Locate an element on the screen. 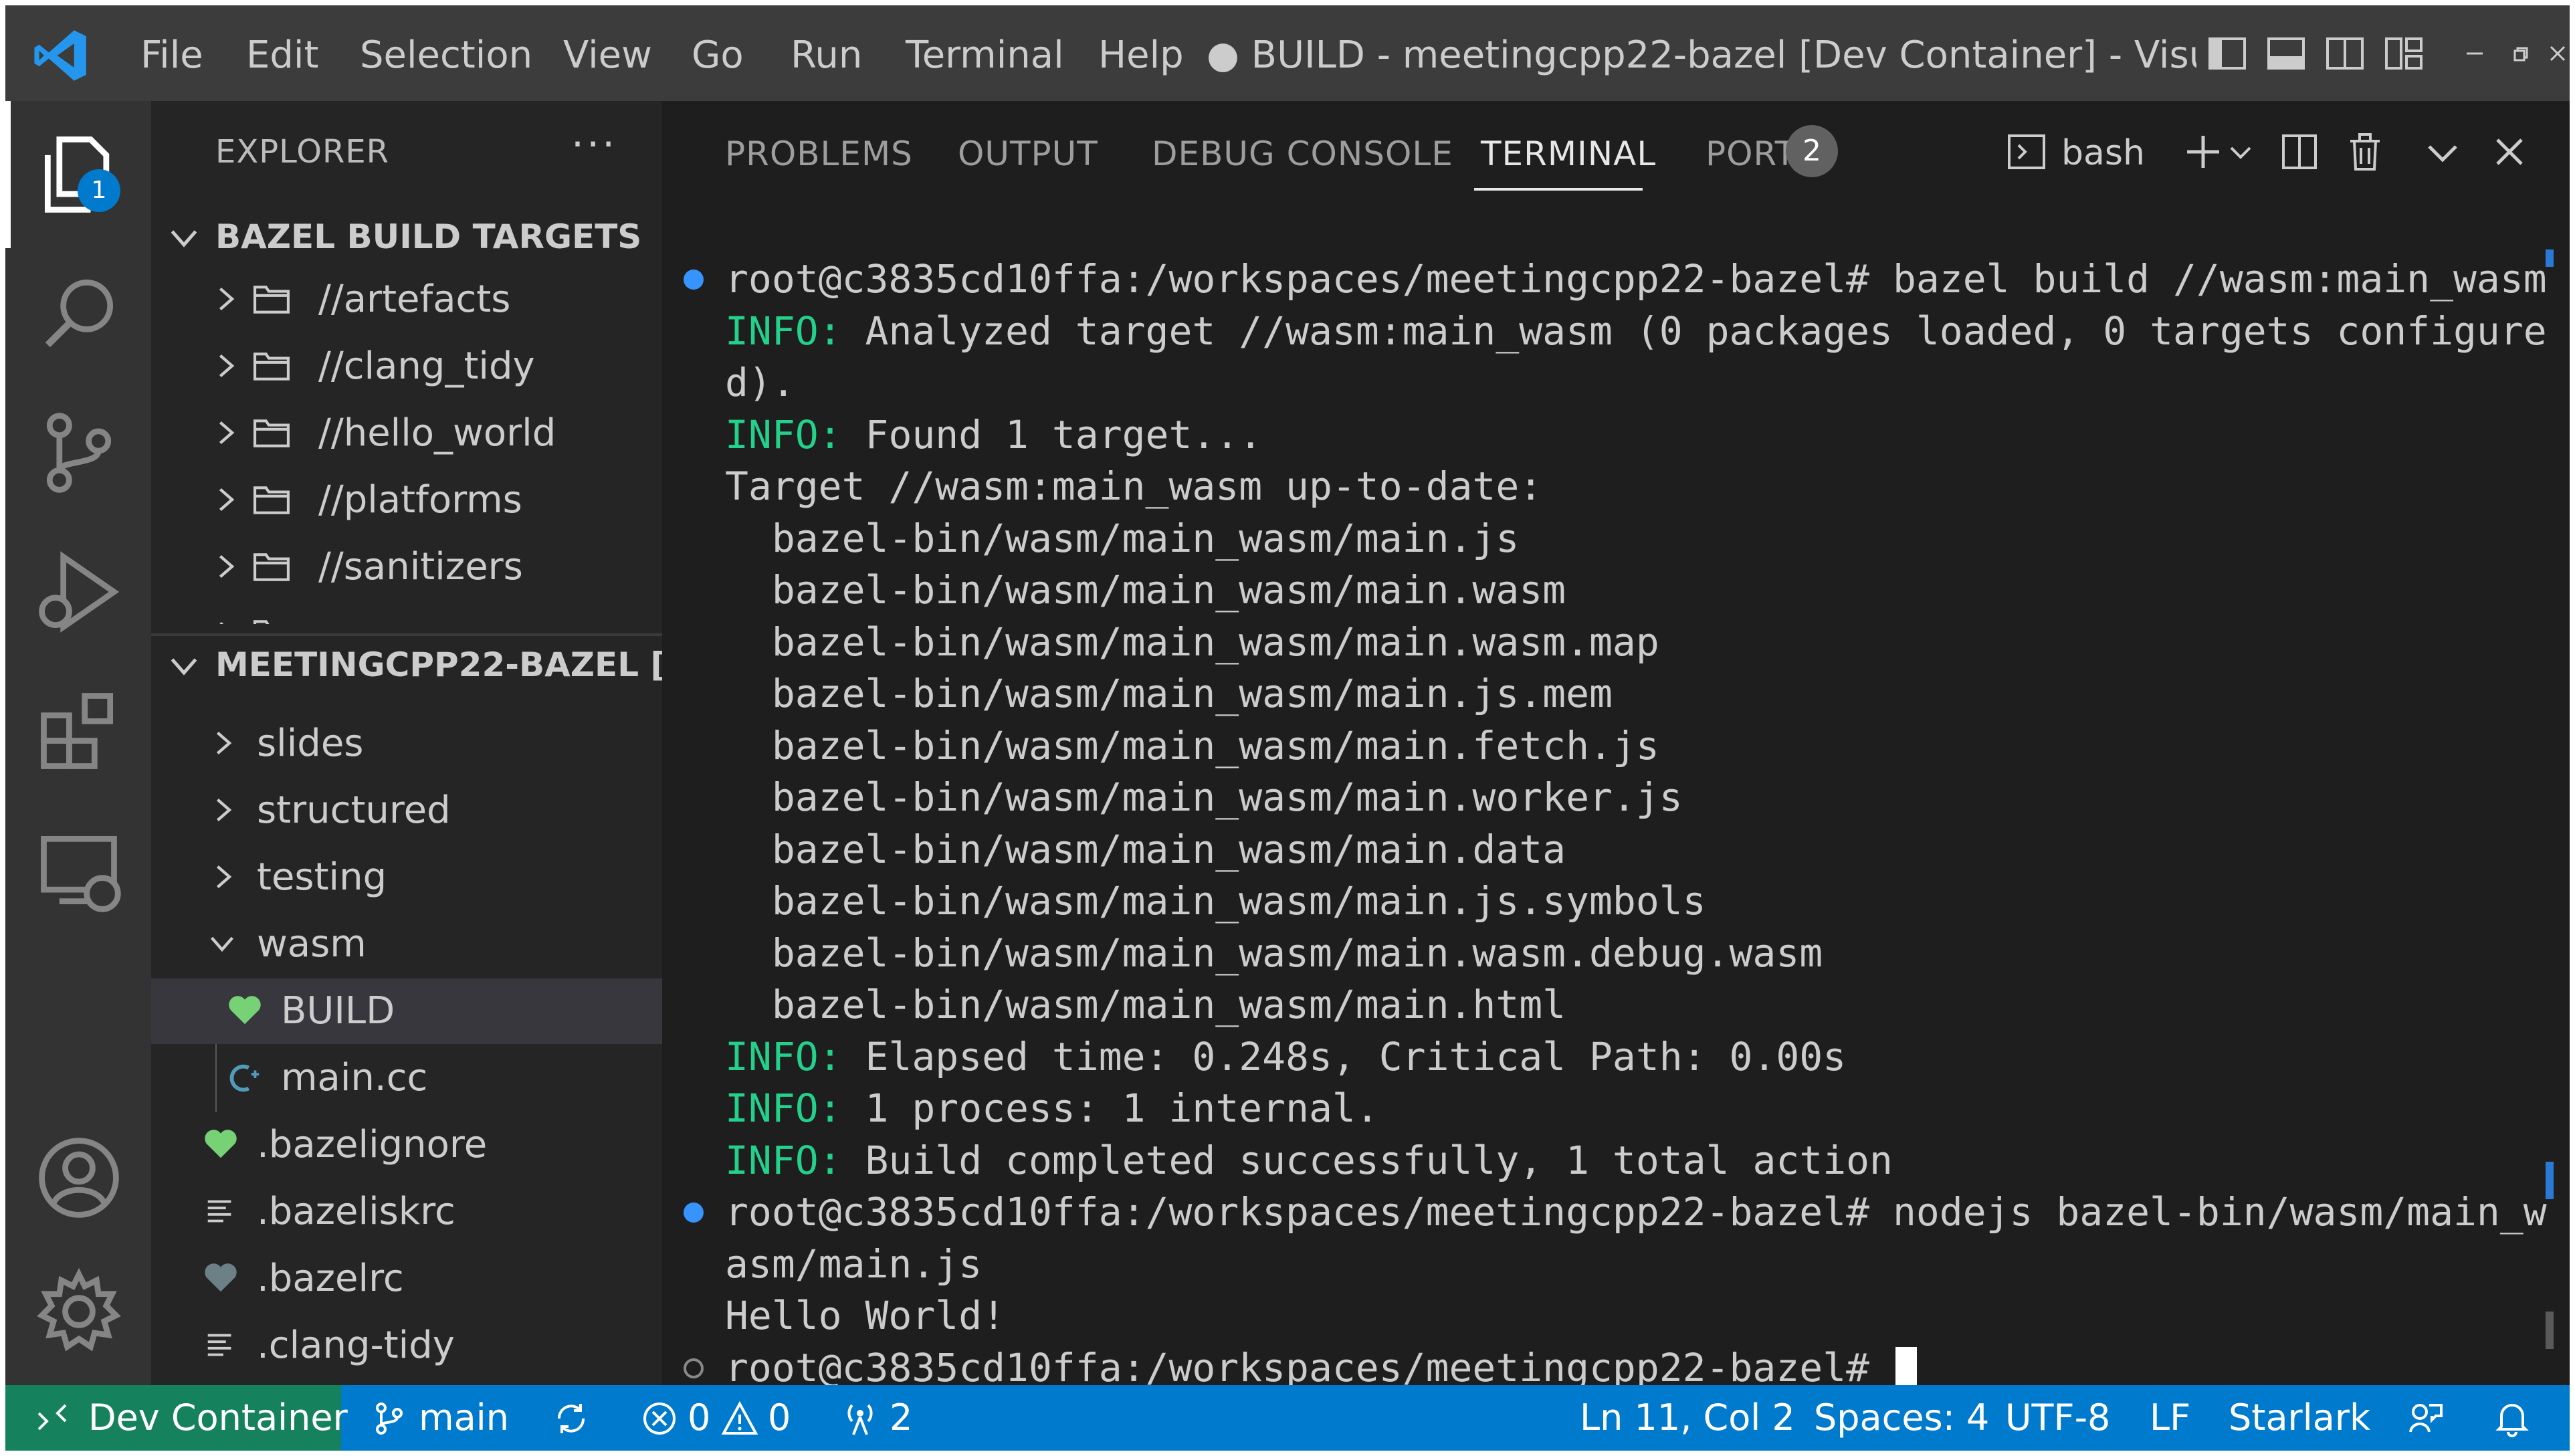 This screenshot has width=2575, height=1456. settings-gear-icon is located at coordinates (79, 1311).